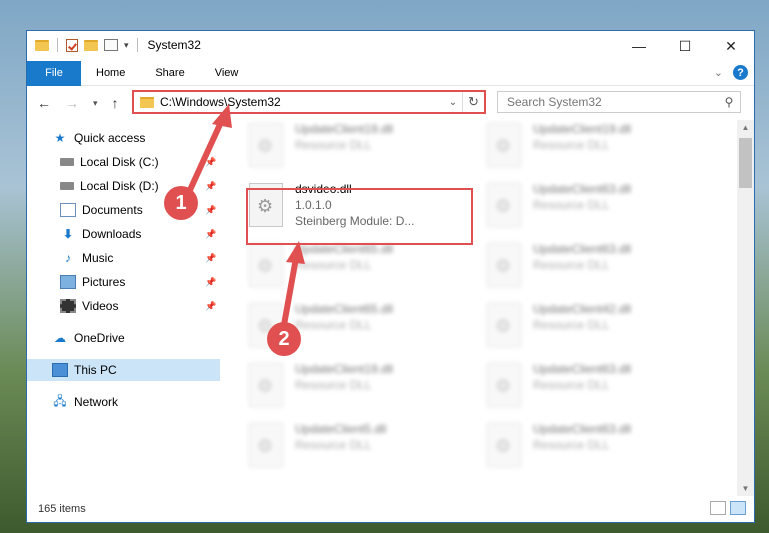  I want to click on sidebar-item-local-disk-c: Local Disk (C:) 📌, so click(123, 162).